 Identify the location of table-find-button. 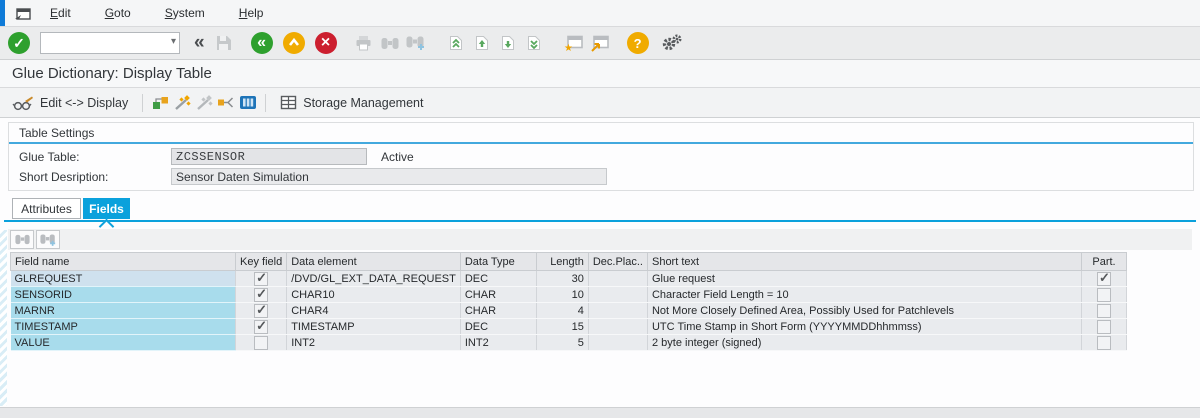
(22, 239).